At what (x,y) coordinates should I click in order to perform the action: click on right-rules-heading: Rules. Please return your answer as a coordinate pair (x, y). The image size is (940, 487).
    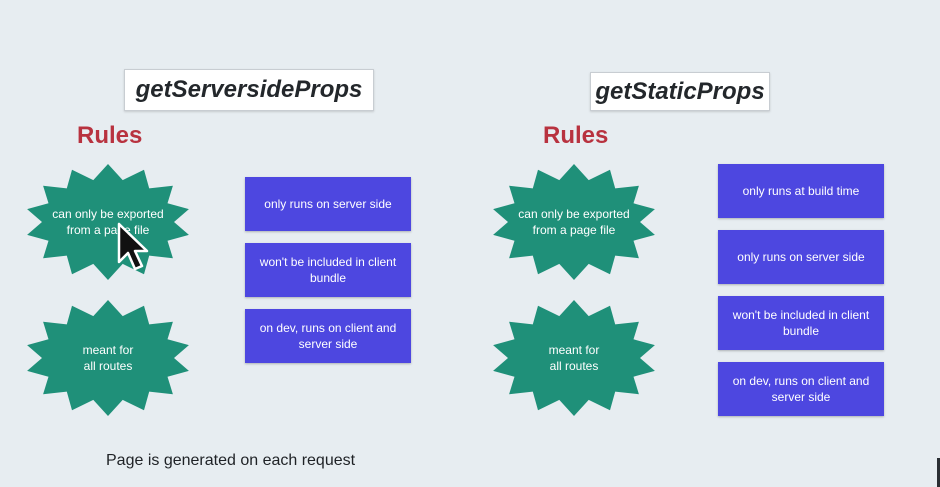
    Looking at the image, I should click on (576, 135).